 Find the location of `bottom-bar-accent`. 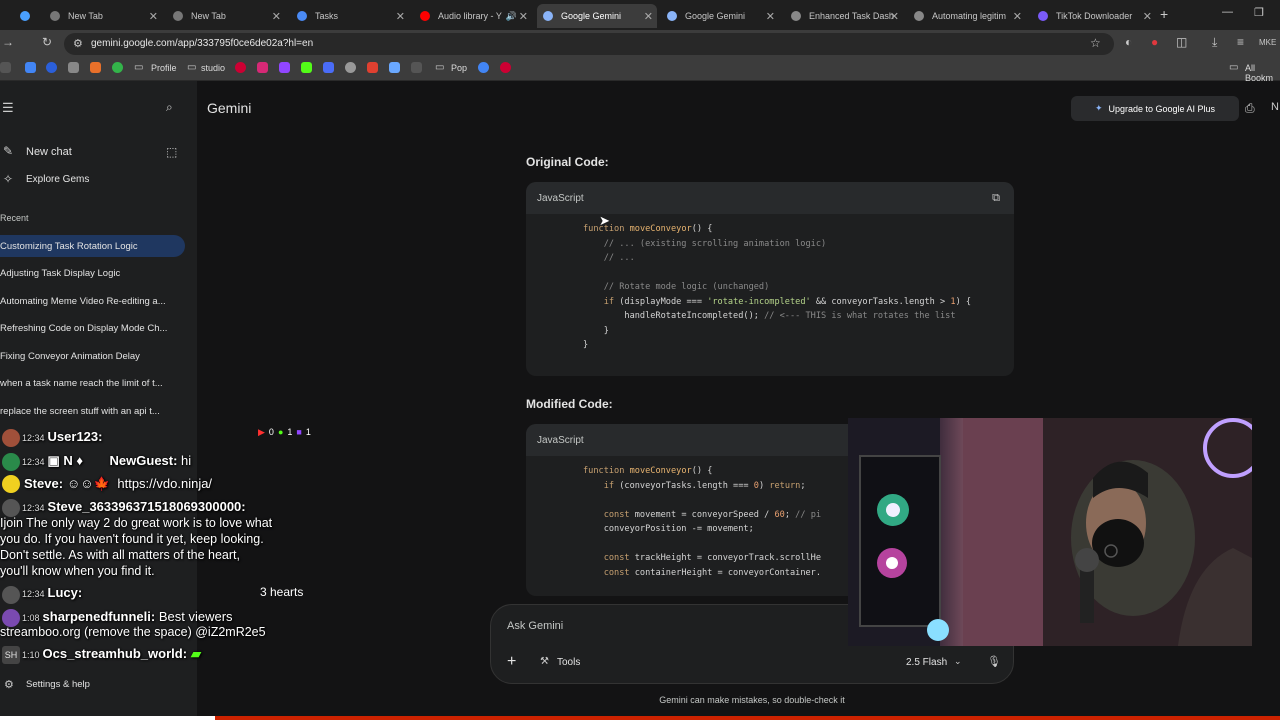

bottom-bar-accent is located at coordinates (747, 718).